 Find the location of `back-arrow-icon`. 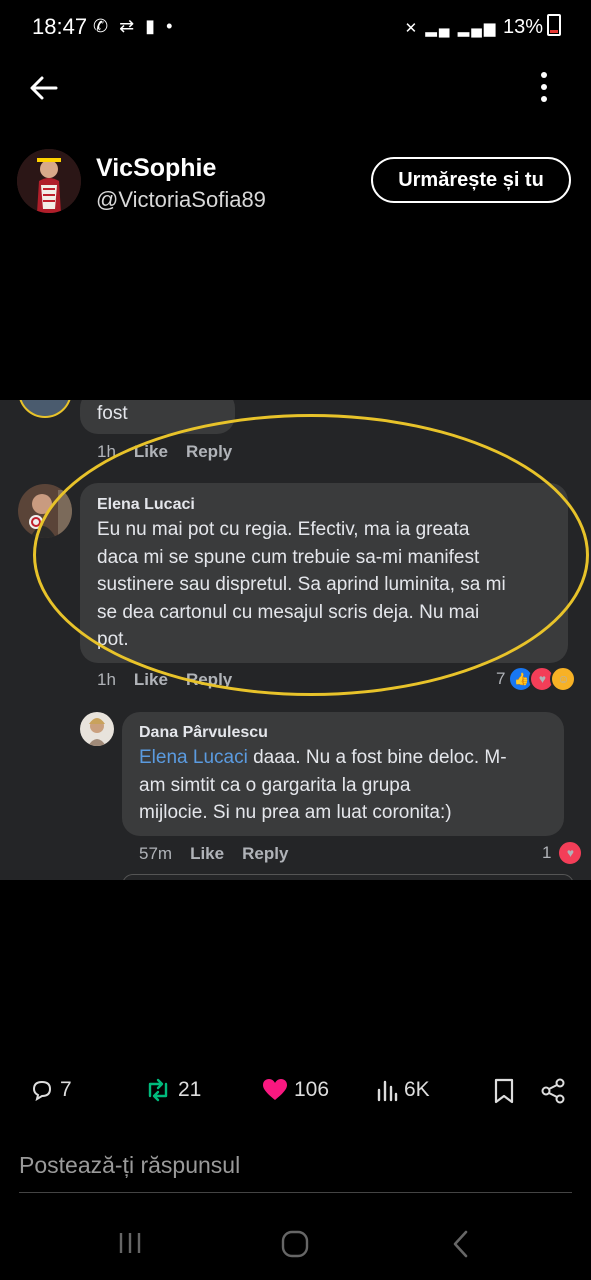

back-arrow-icon is located at coordinates (44, 88).